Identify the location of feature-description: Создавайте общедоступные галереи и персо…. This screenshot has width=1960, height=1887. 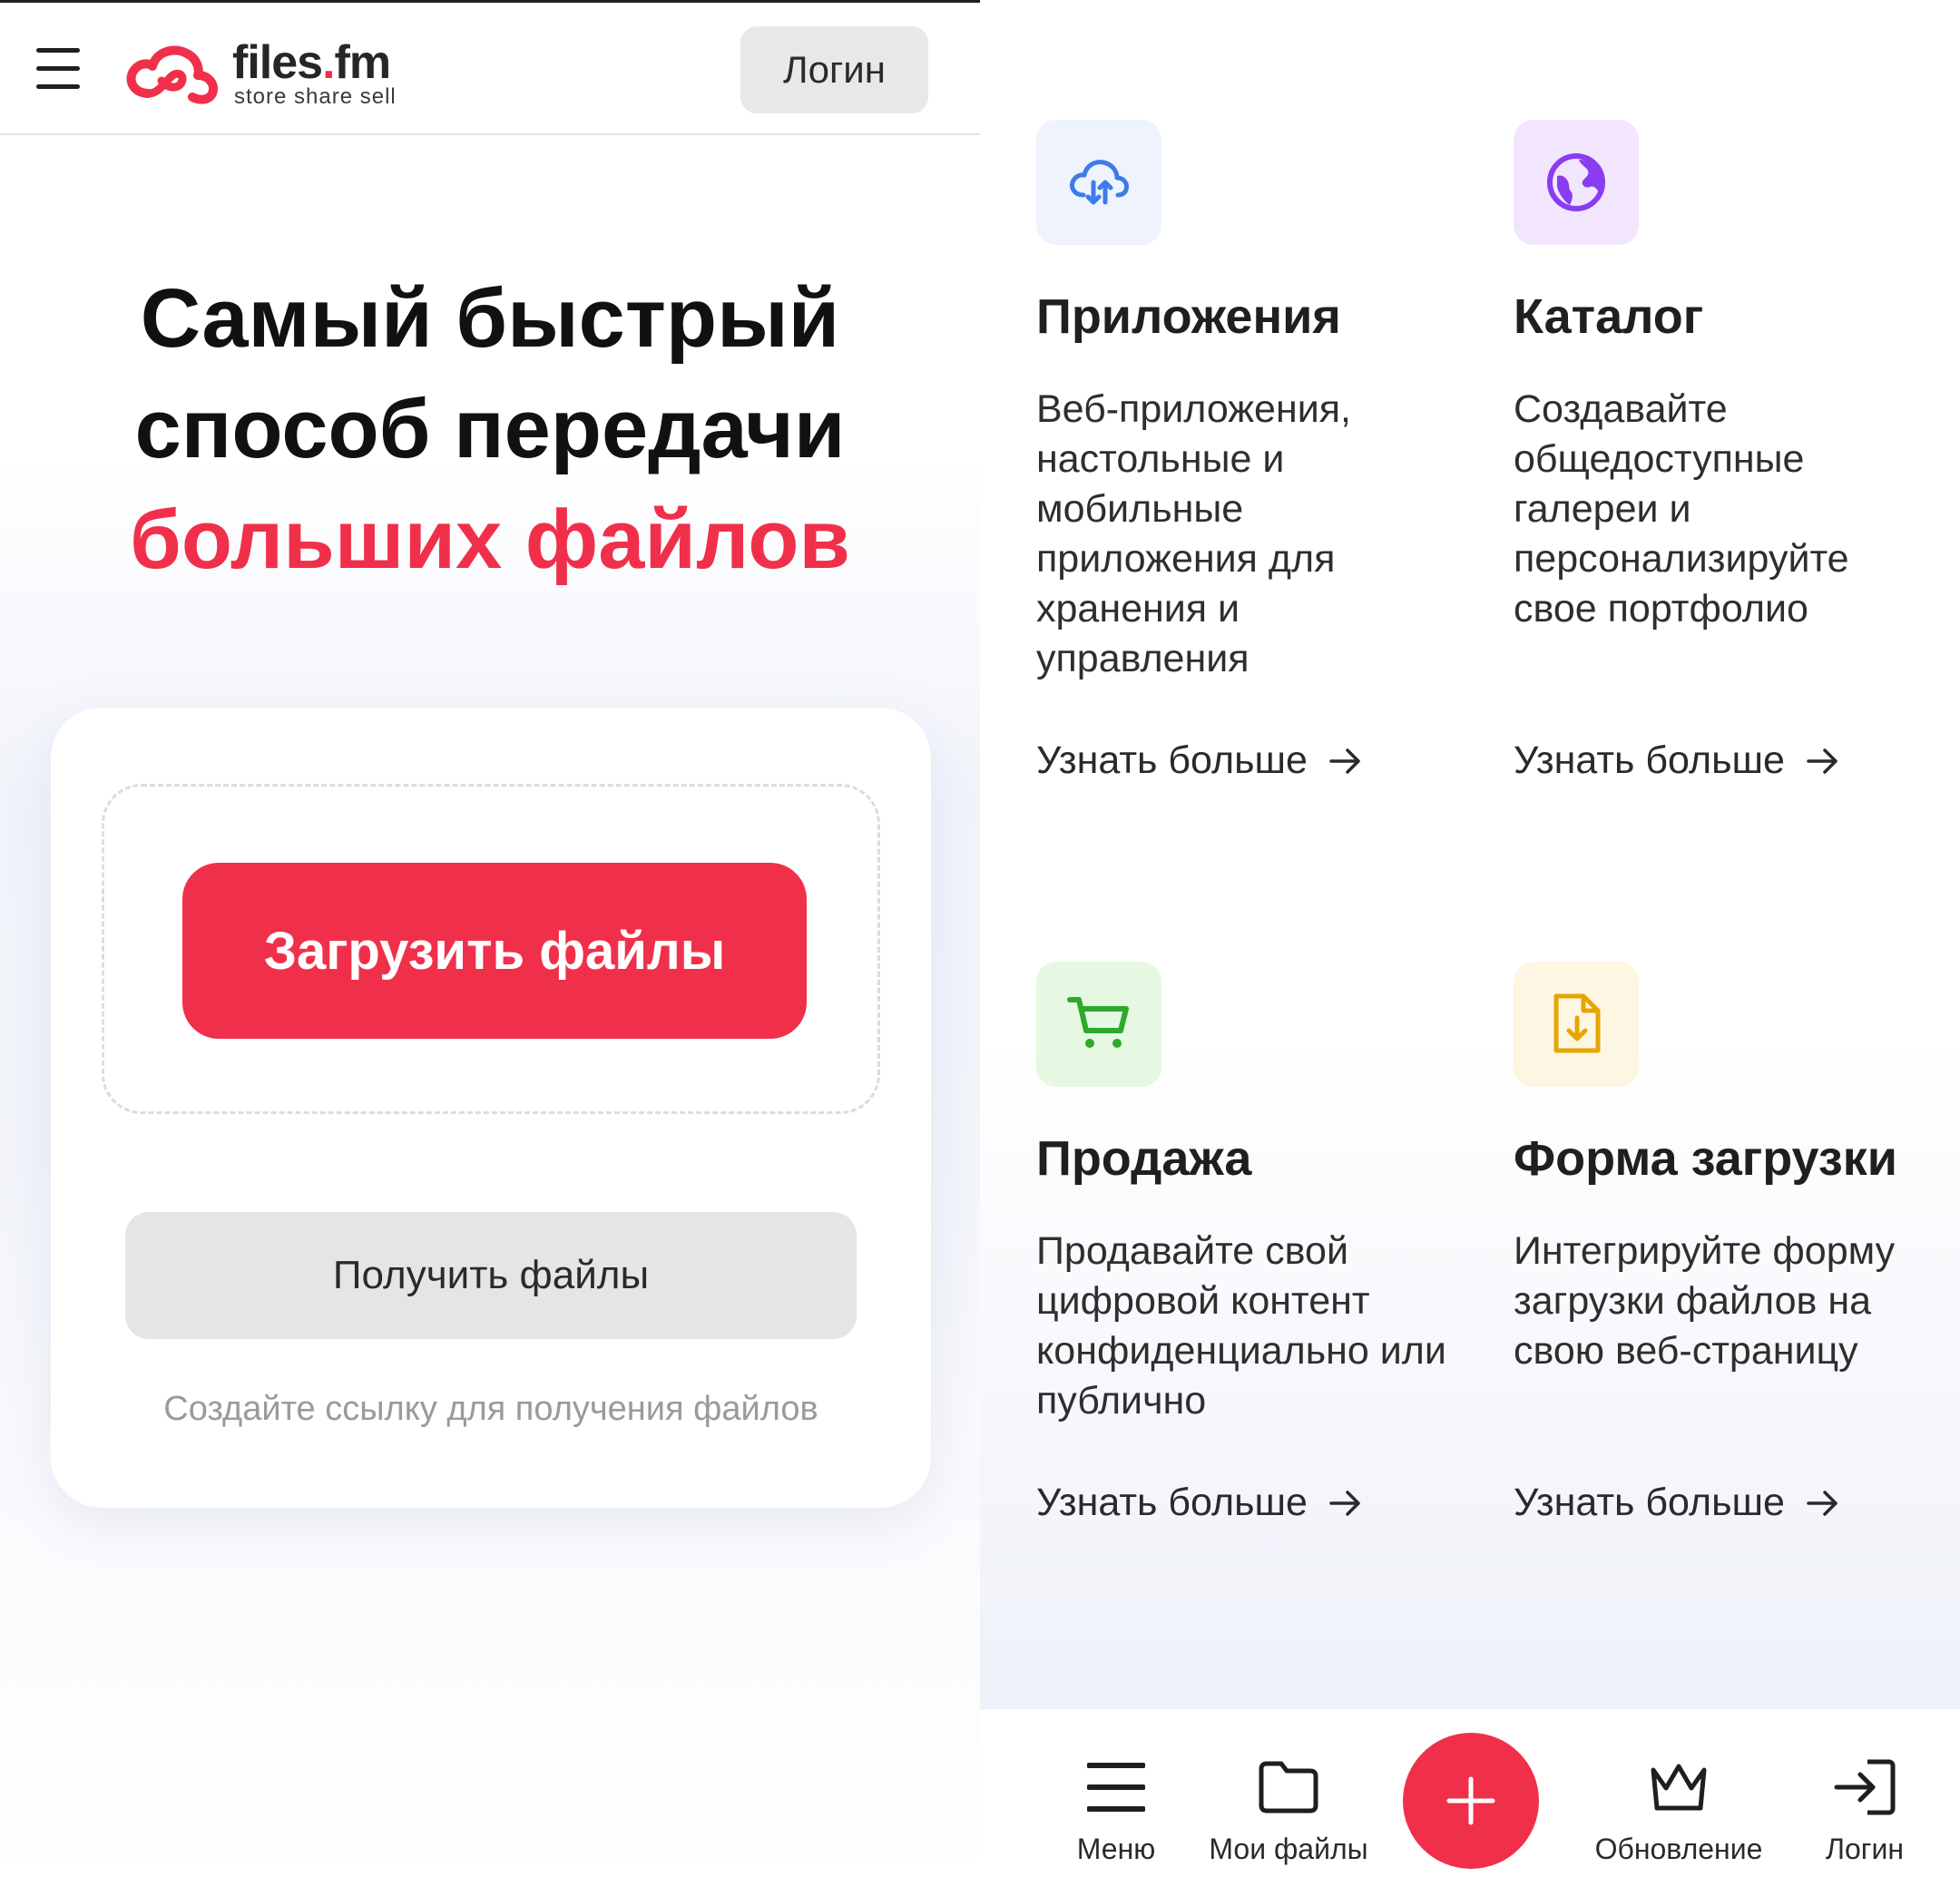
(1681, 509).